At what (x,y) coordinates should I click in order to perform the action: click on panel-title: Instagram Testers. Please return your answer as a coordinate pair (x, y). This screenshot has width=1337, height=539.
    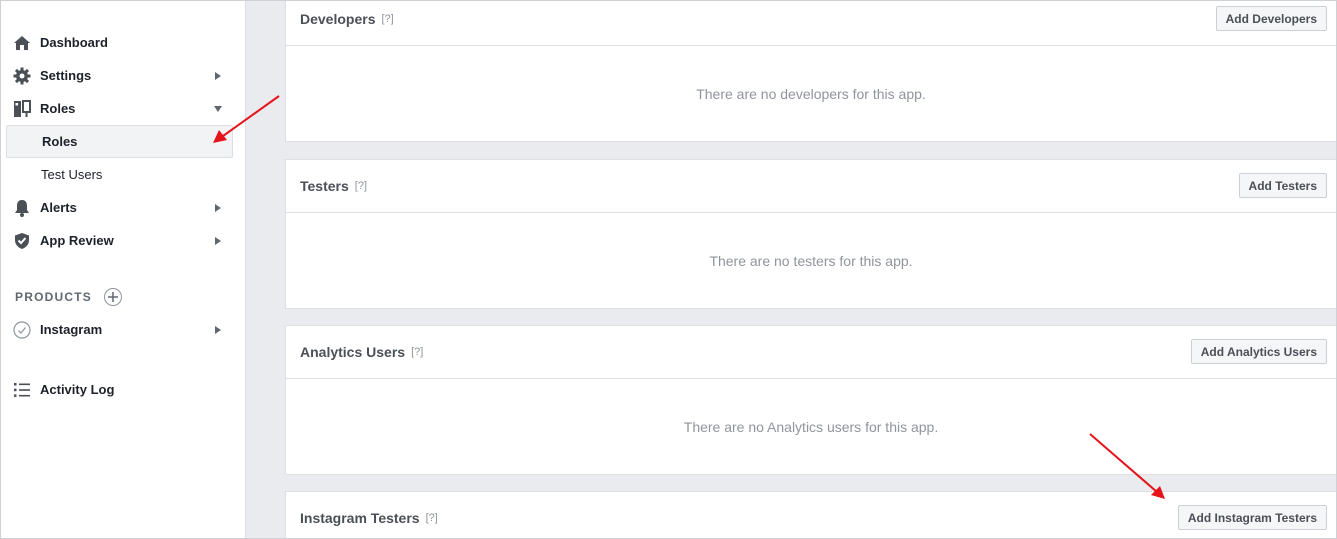
    Looking at the image, I should click on (360, 518).